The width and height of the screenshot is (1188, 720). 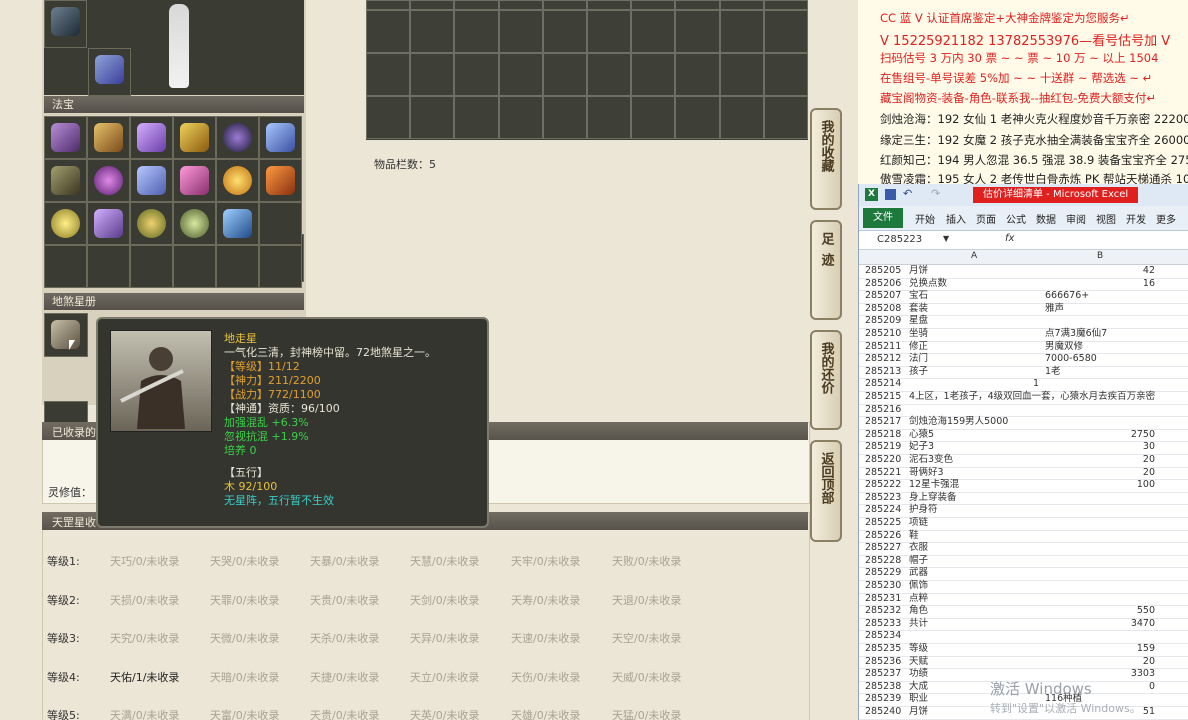 What do you see at coordinates (976, 296) in the screenshot?
I see `cell-a: 宝石` at bounding box center [976, 296].